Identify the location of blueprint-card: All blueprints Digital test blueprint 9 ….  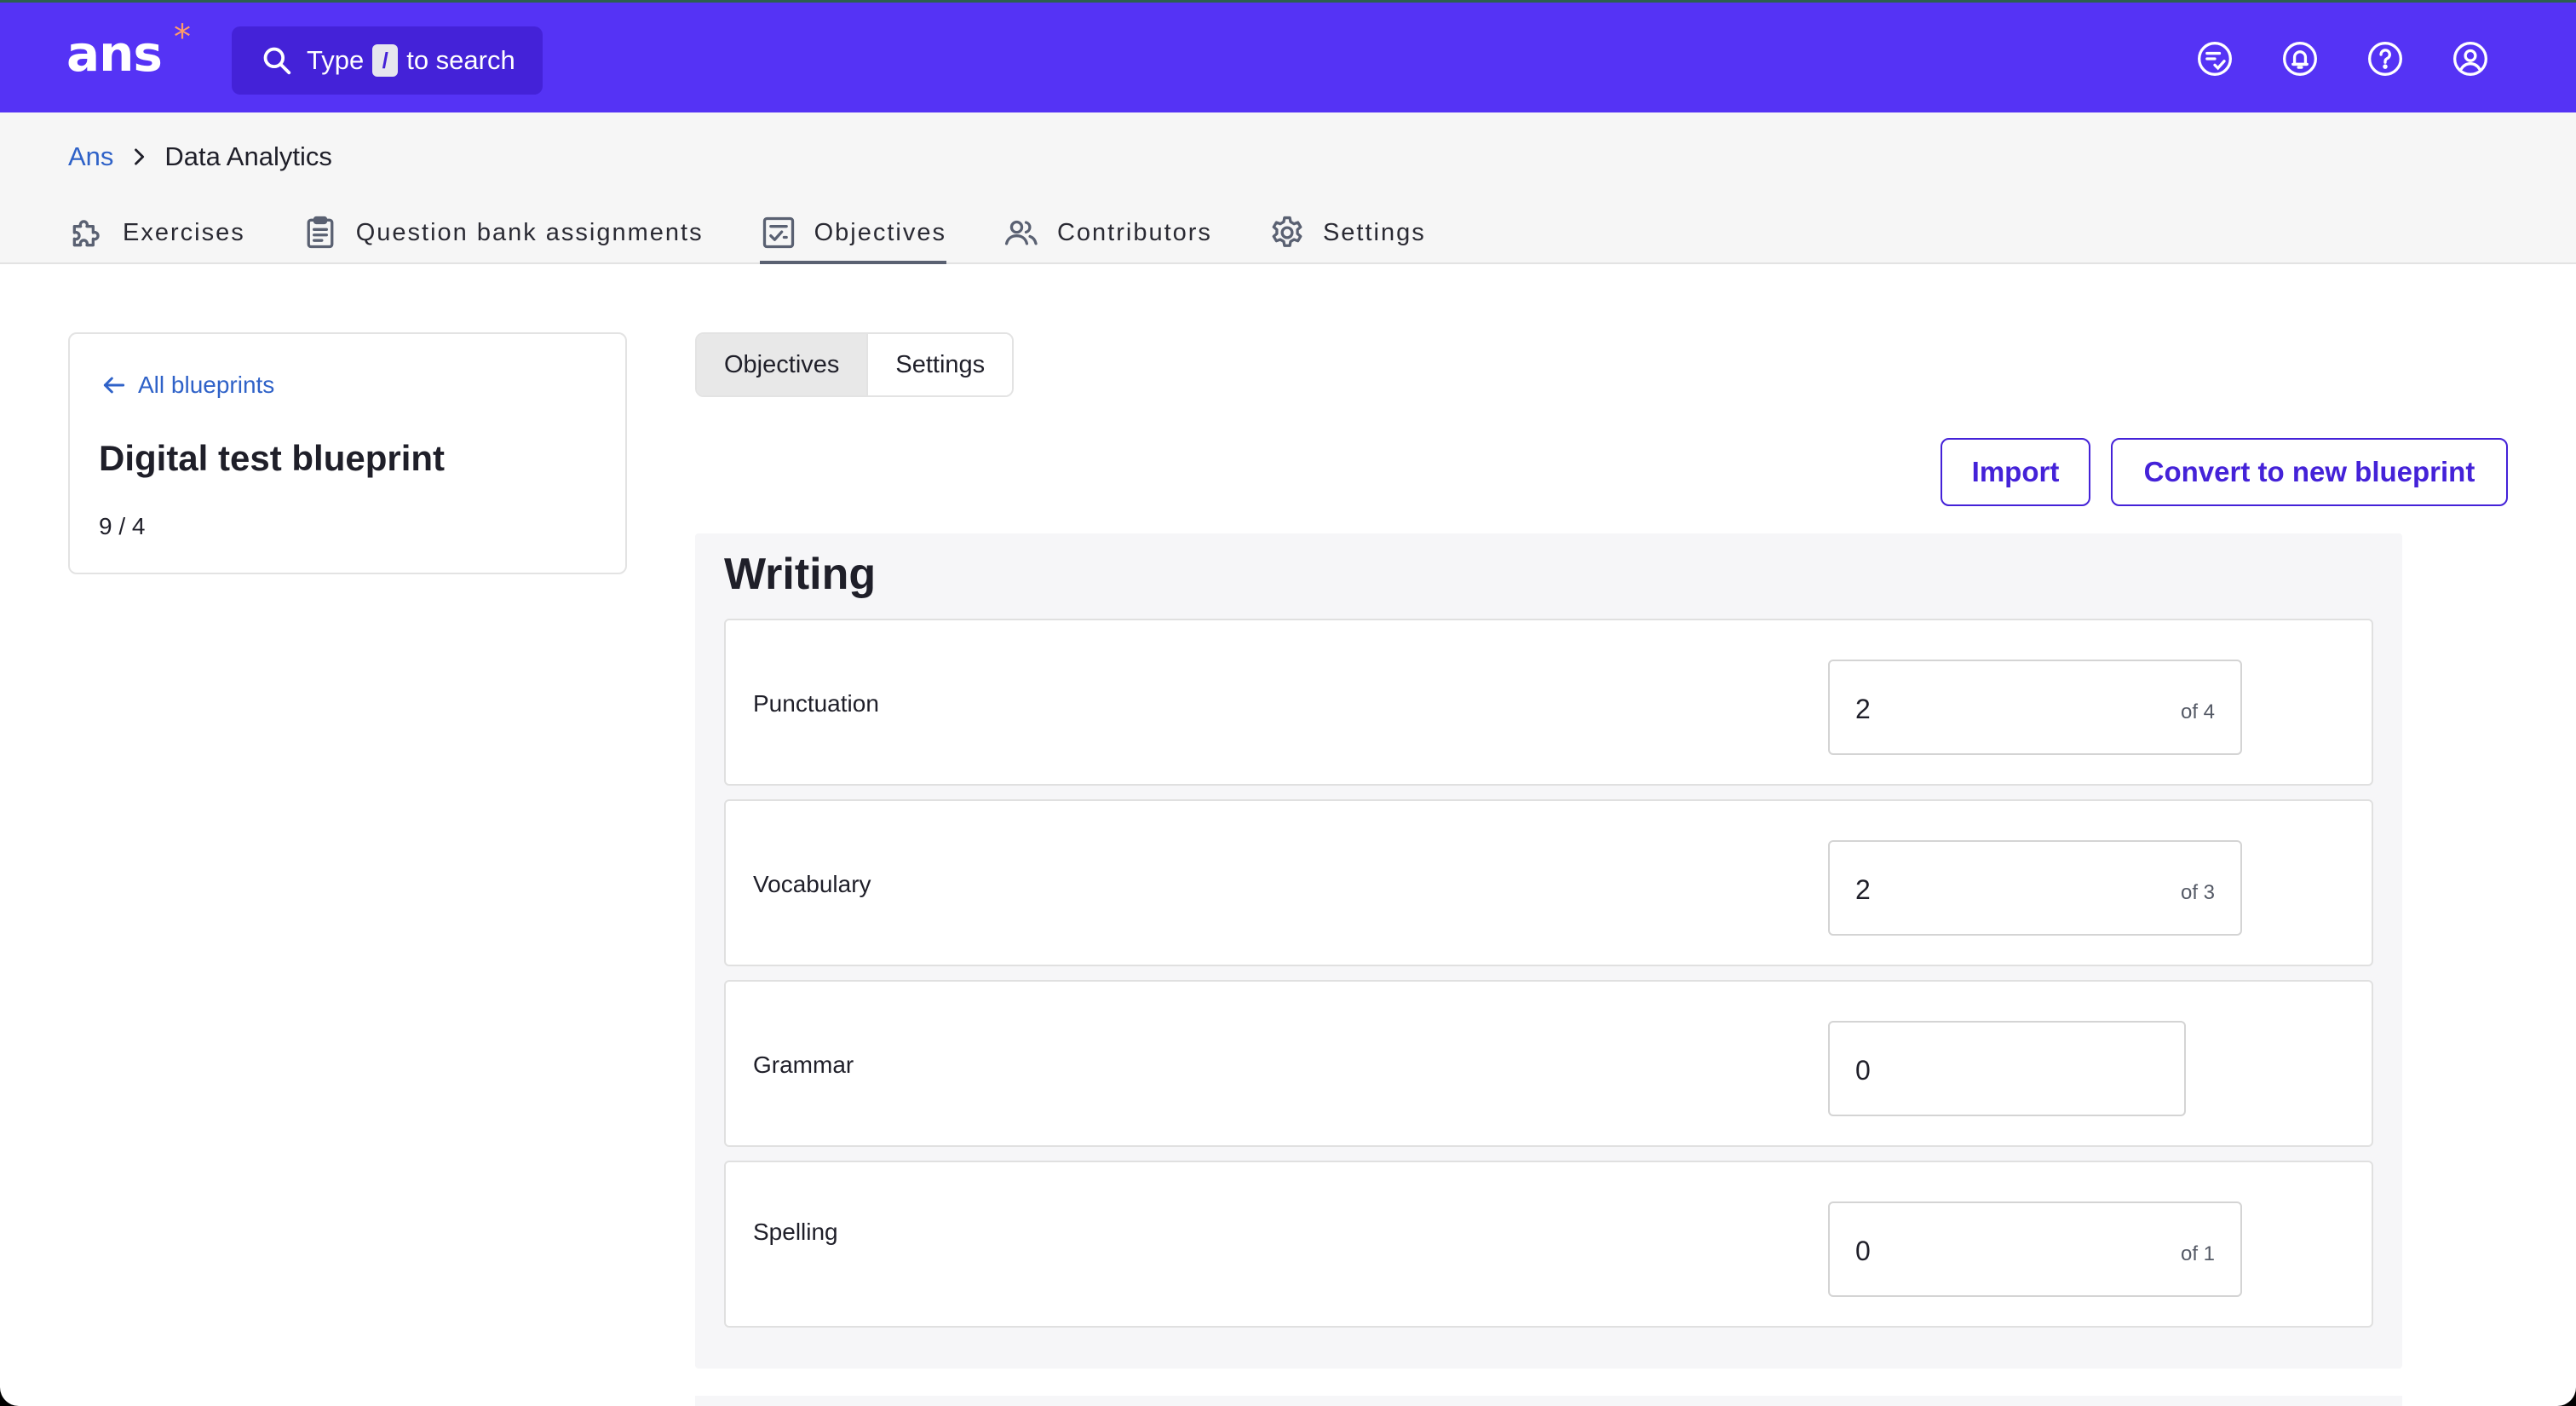
(348, 453).